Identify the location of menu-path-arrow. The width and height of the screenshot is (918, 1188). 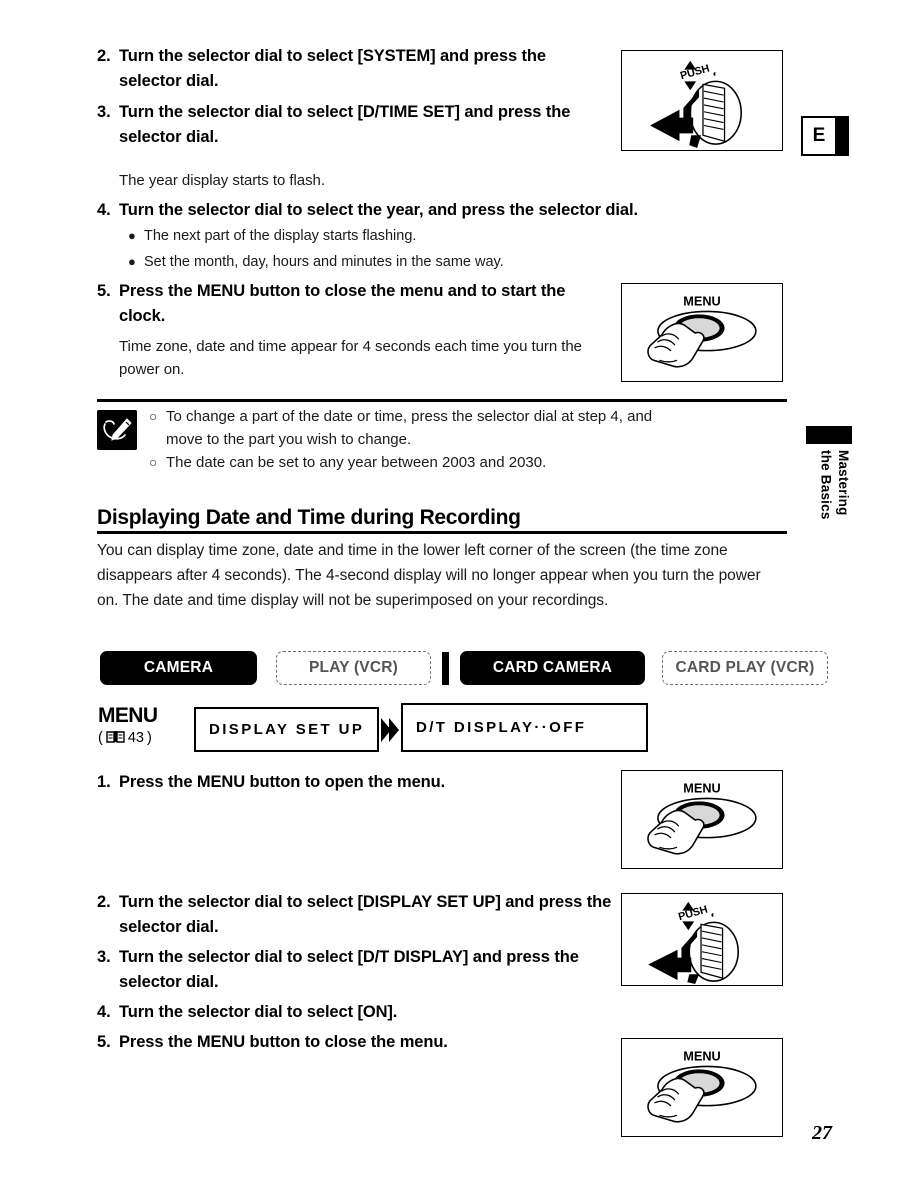
(390, 729).